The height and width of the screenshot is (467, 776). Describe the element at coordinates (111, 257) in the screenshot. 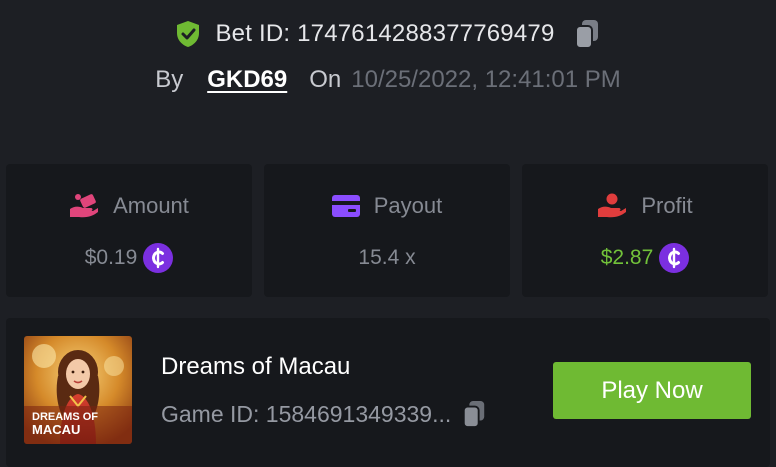

I see `amount-value: $0.19` at that location.